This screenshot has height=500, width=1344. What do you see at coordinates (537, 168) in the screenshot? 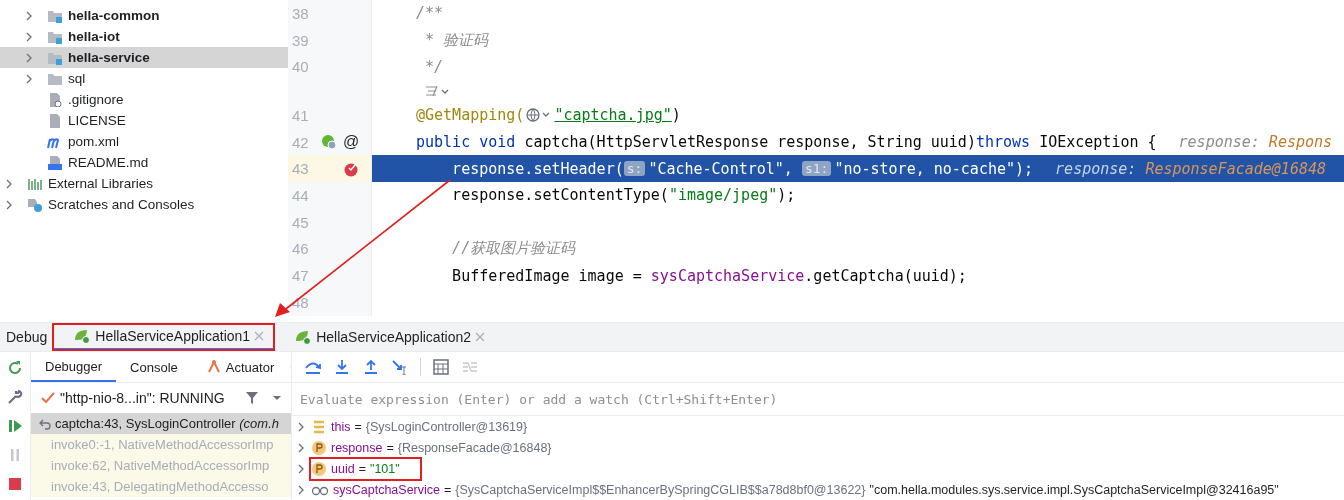
I see `code-text: response.setHeader(` at bounding box center [537, 168].